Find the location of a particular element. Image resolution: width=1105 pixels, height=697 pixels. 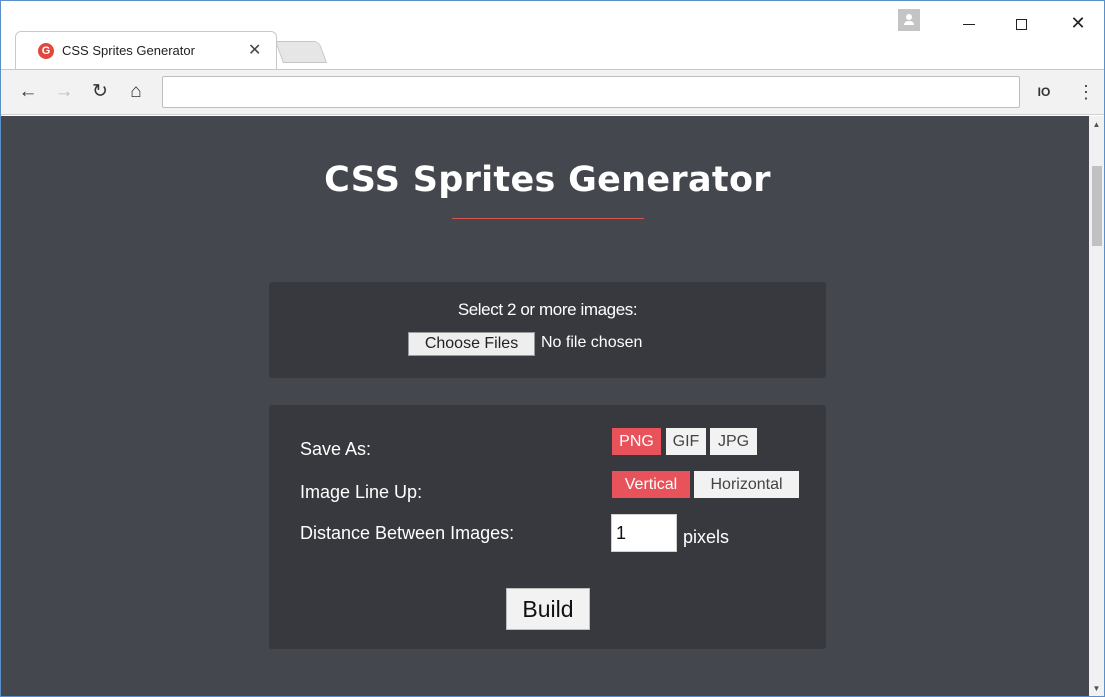

file-status: No file chosen is located at coordinates (592, 342).